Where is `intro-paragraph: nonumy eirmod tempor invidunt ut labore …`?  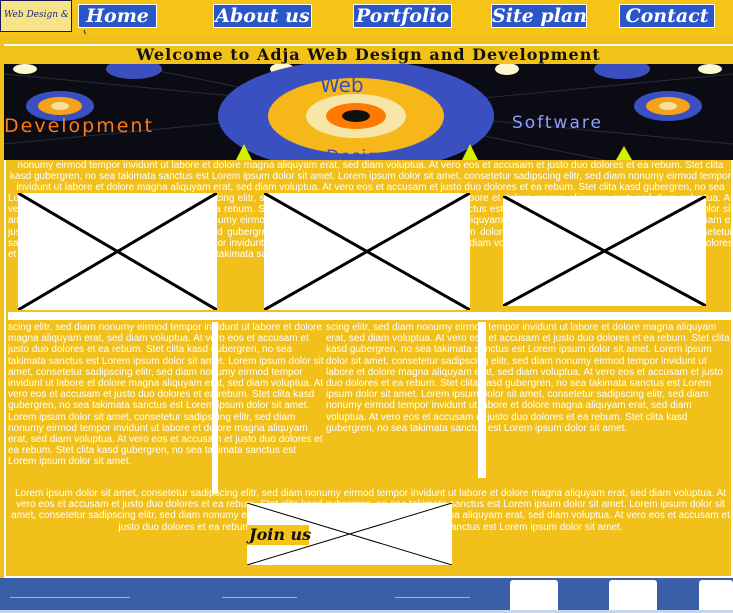
intro-paragraph: nonumy eirmod tempor invidunt ut labore … is located at coordinates (370, 176).